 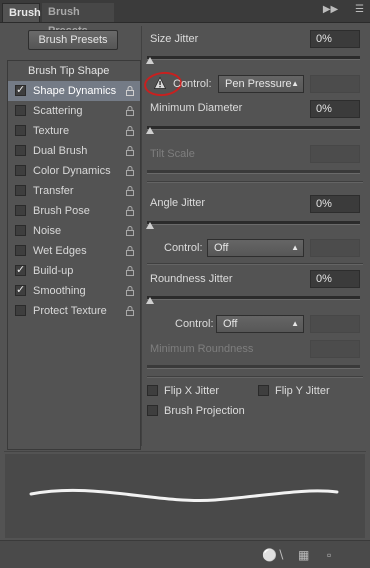 What do you see at coordinates (20, 110) in the screenshot?
I see `checkbox-scattering` at bounding box center [20, 110].